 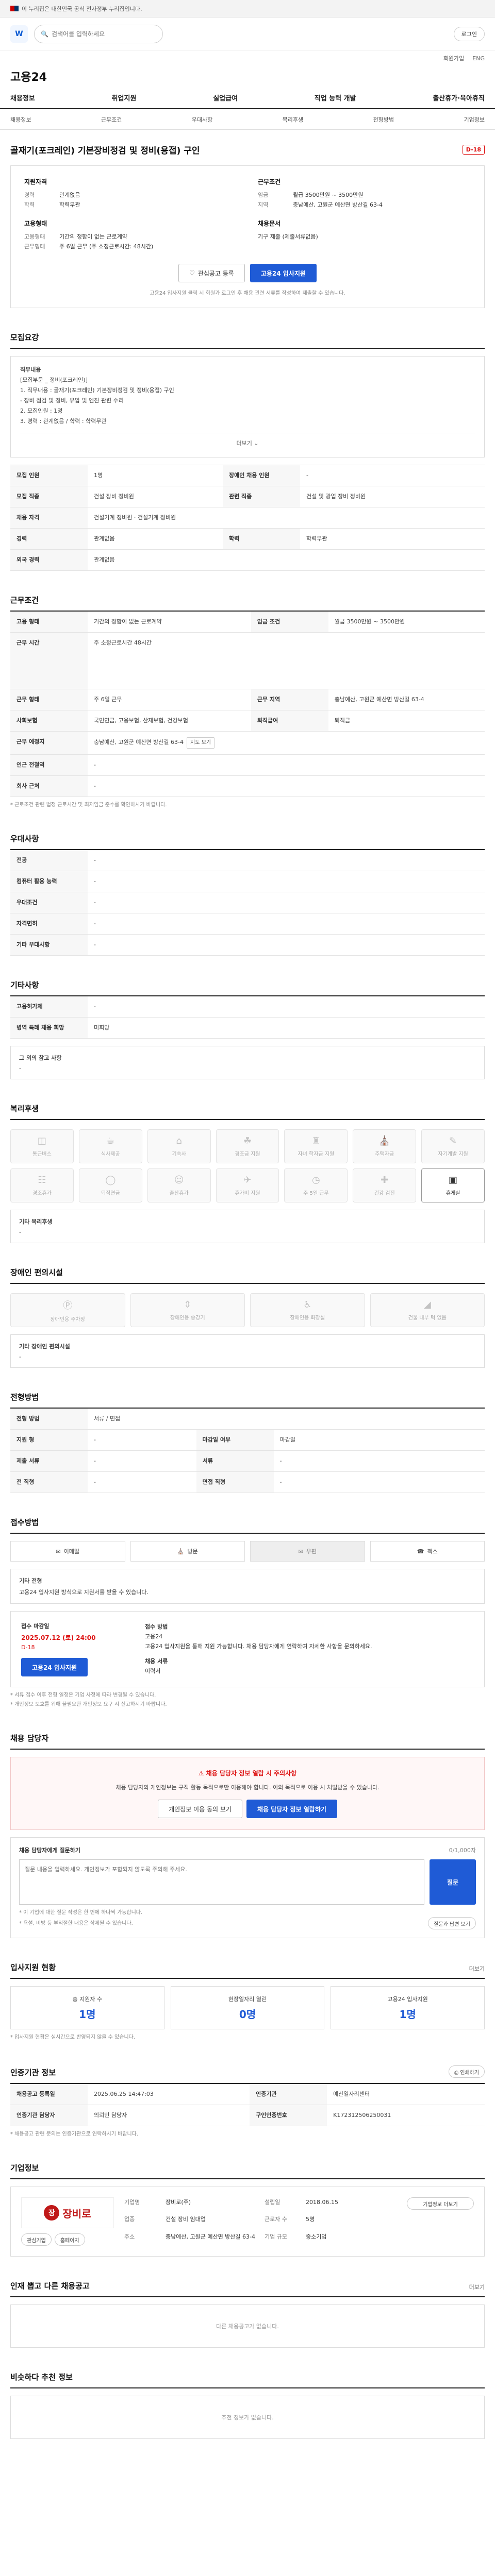 What do you see at coordinates (469, 33) in the screenshot?
I see `login-button: 로그인` at bounding box center [469, 33].